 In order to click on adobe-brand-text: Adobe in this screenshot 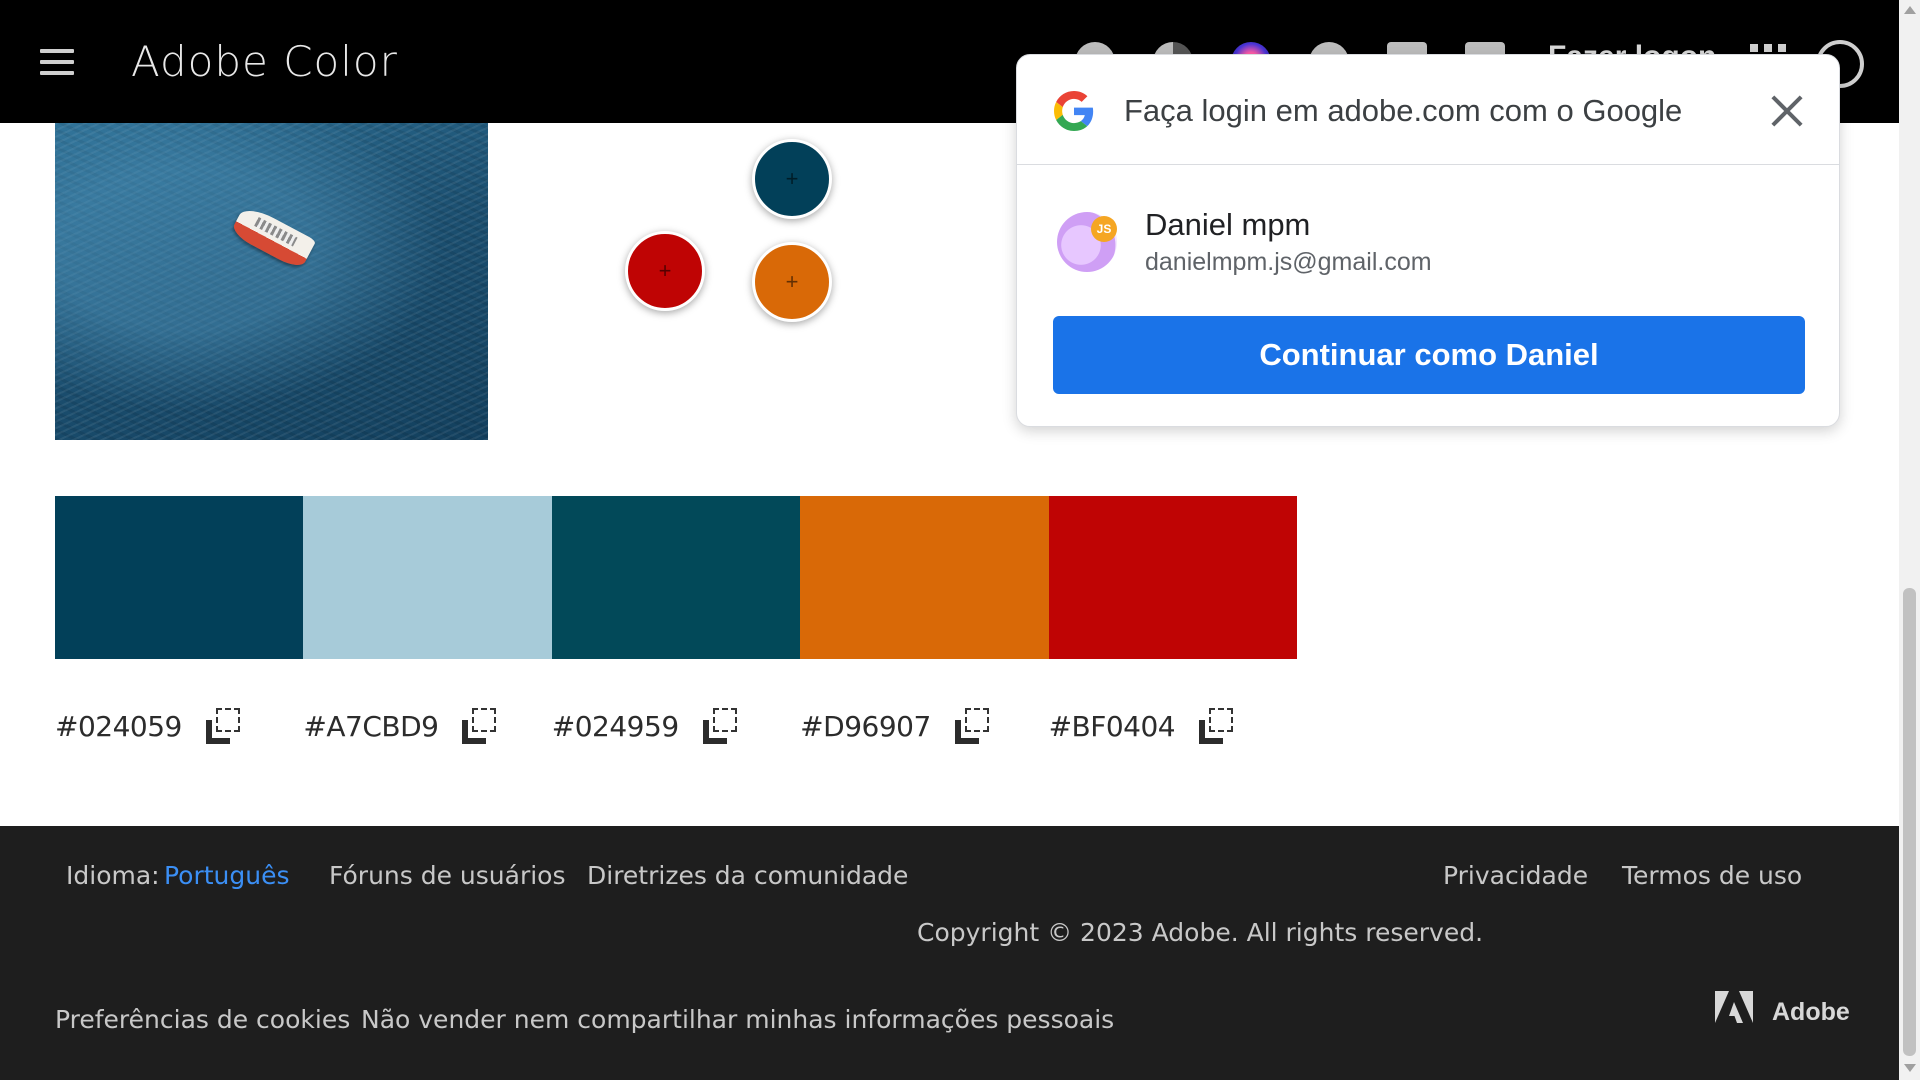, I will do `click(1811, 1012)`.